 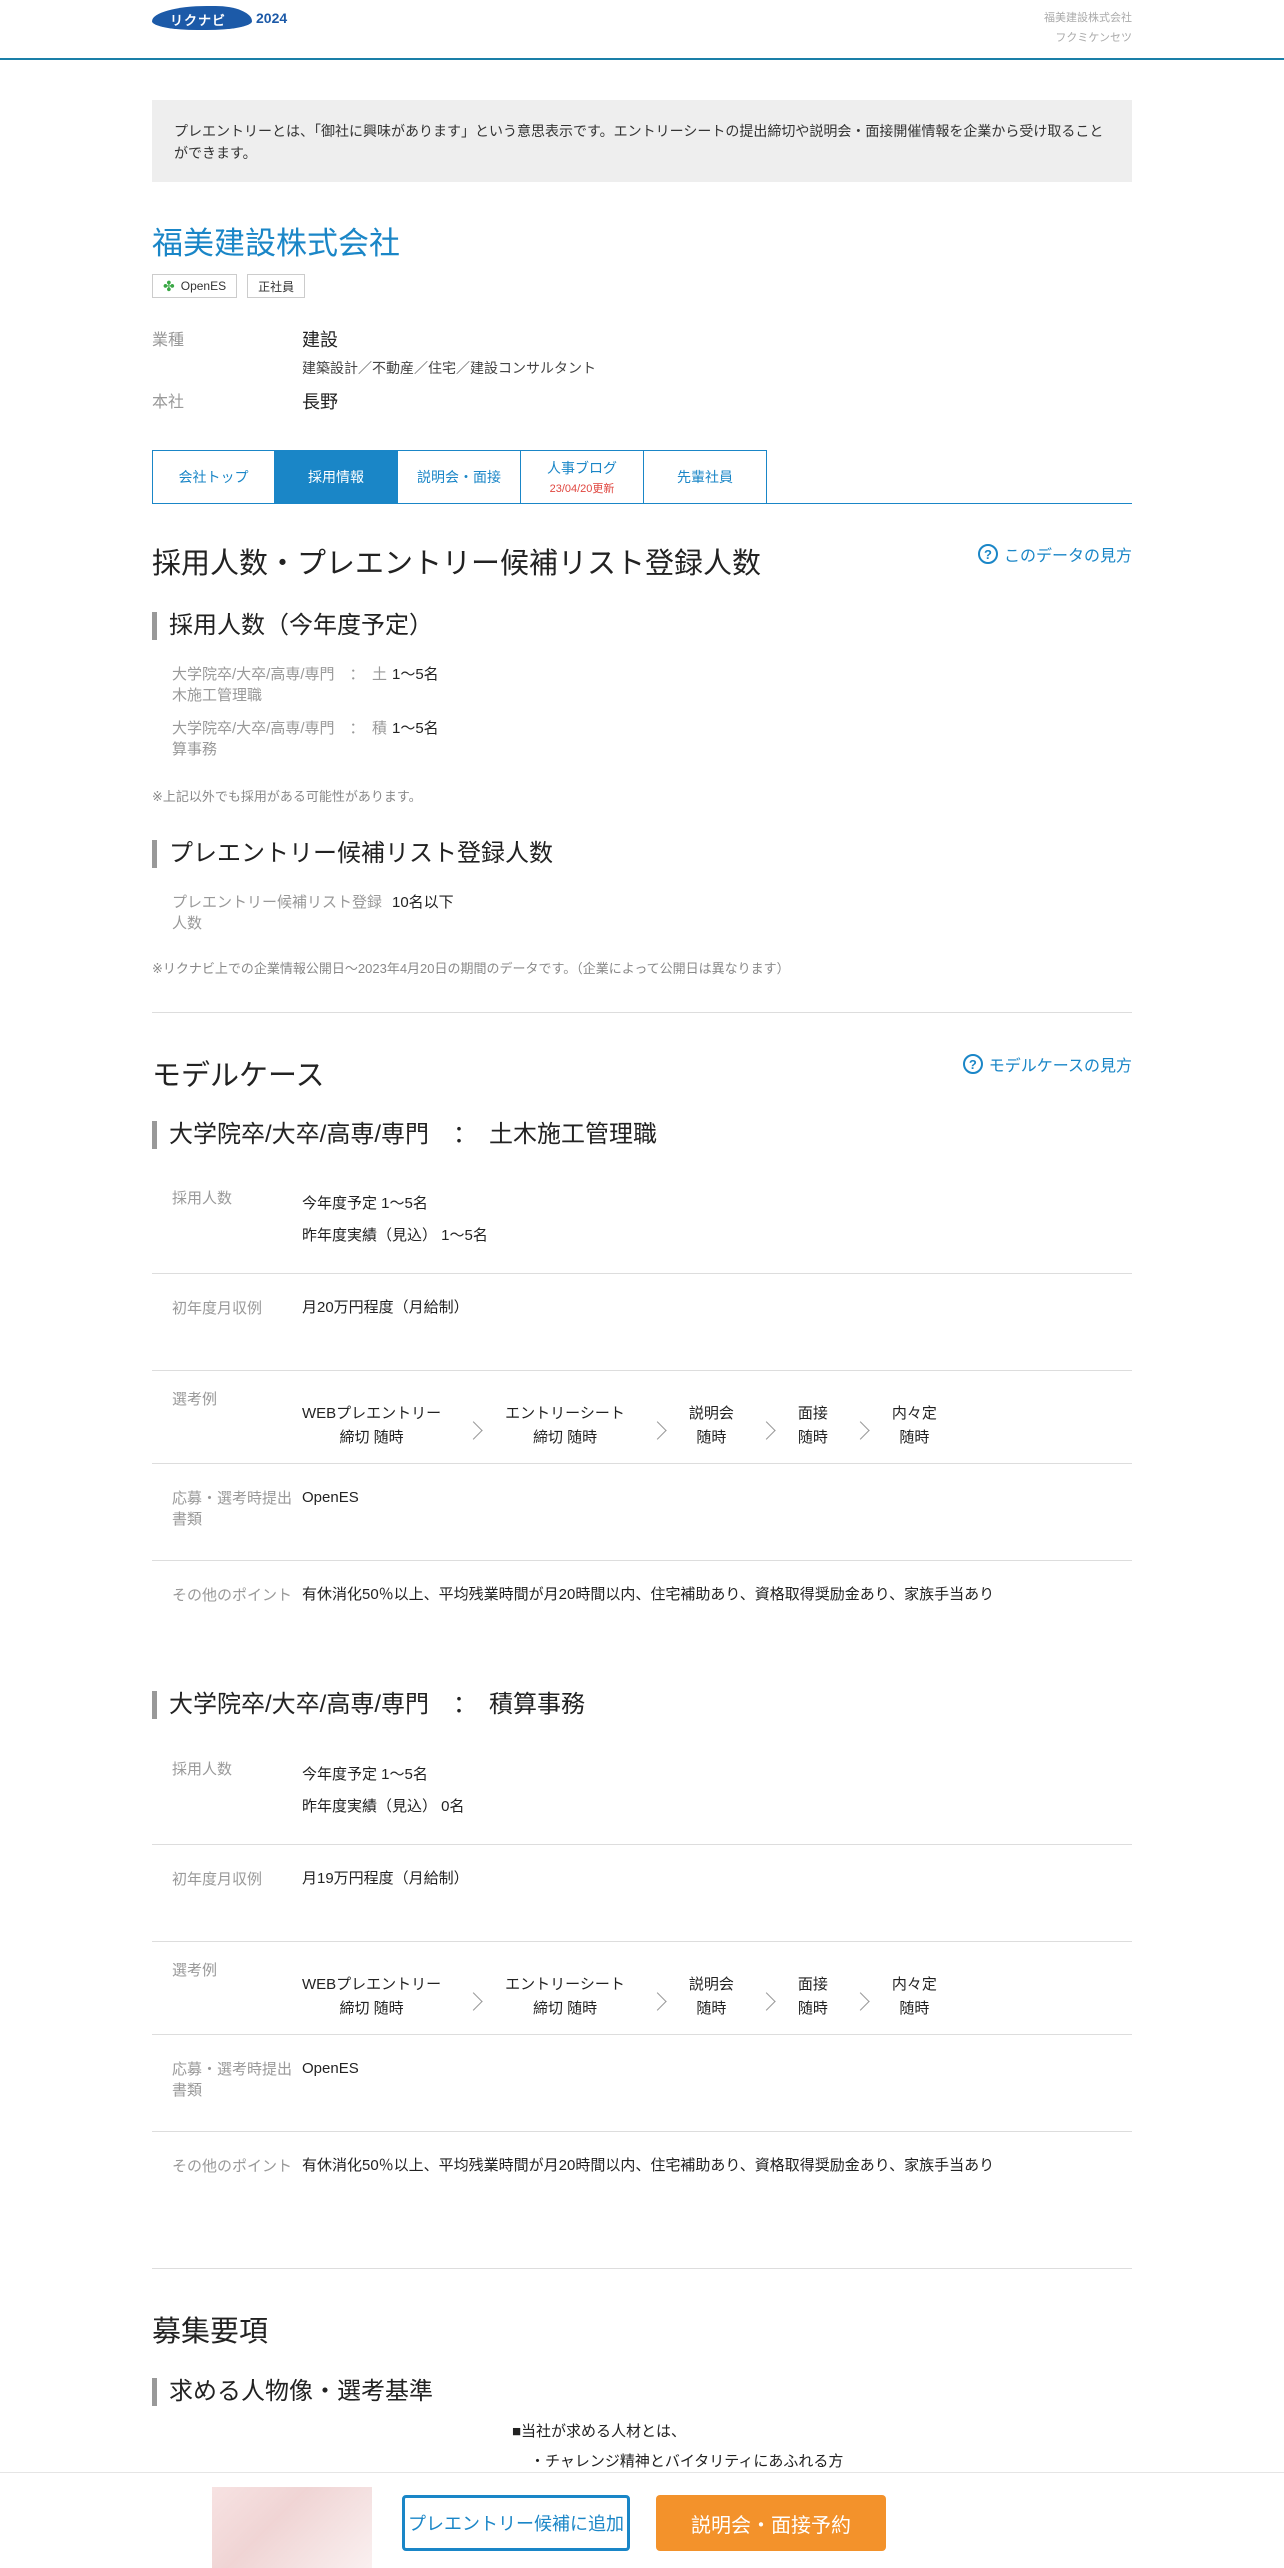 I want to click on tab-company-top: 会社トップ, so click(x=213, y=477).